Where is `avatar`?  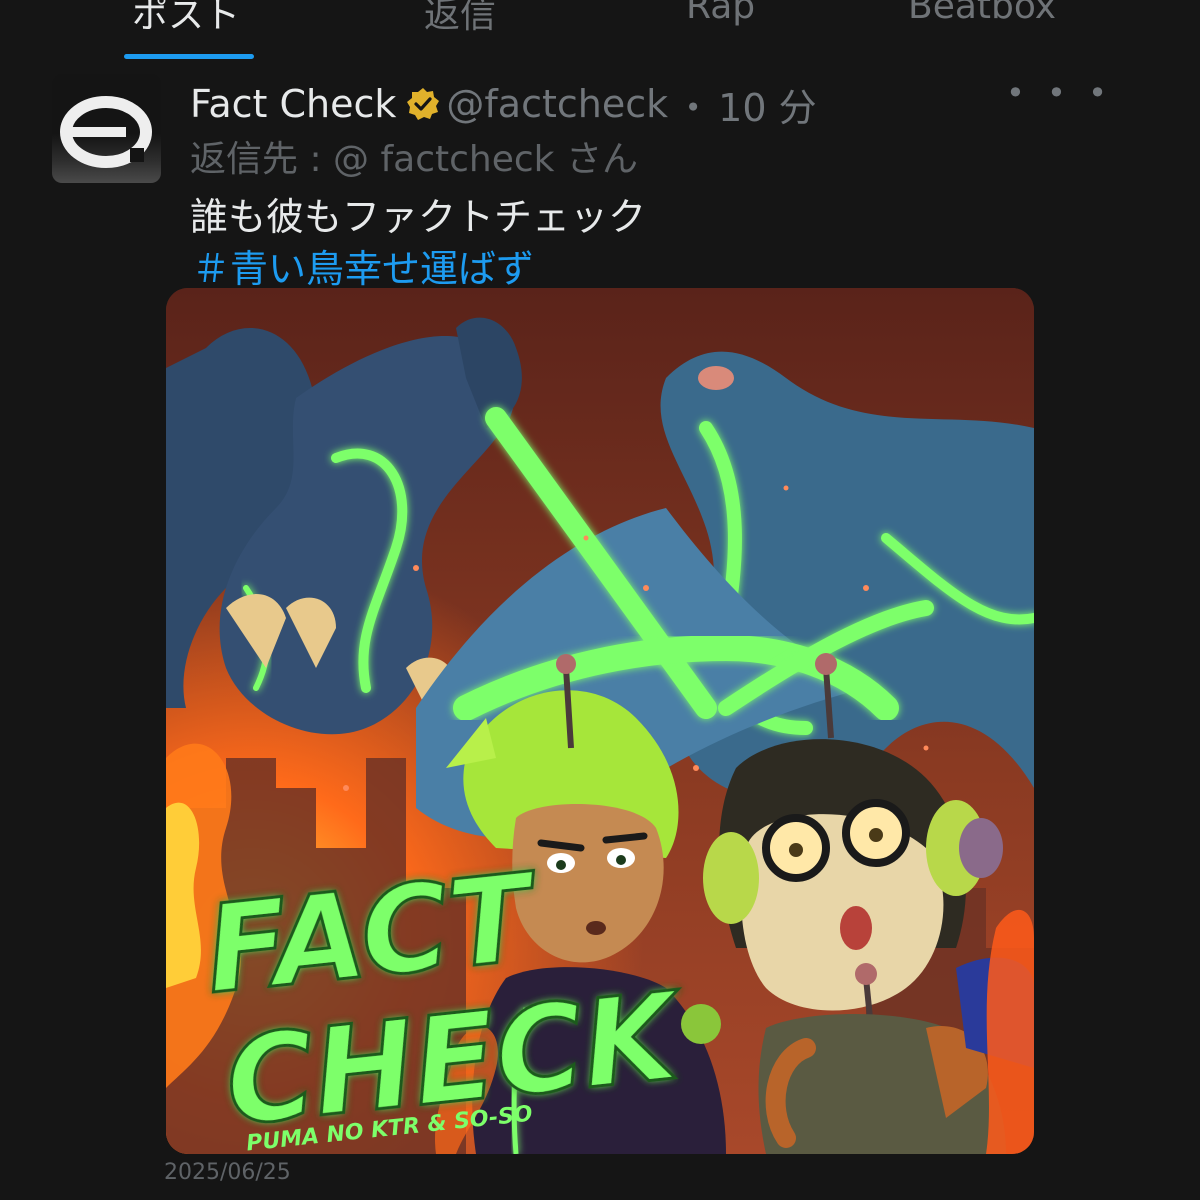 avatar is located at coordinates (106, 128).